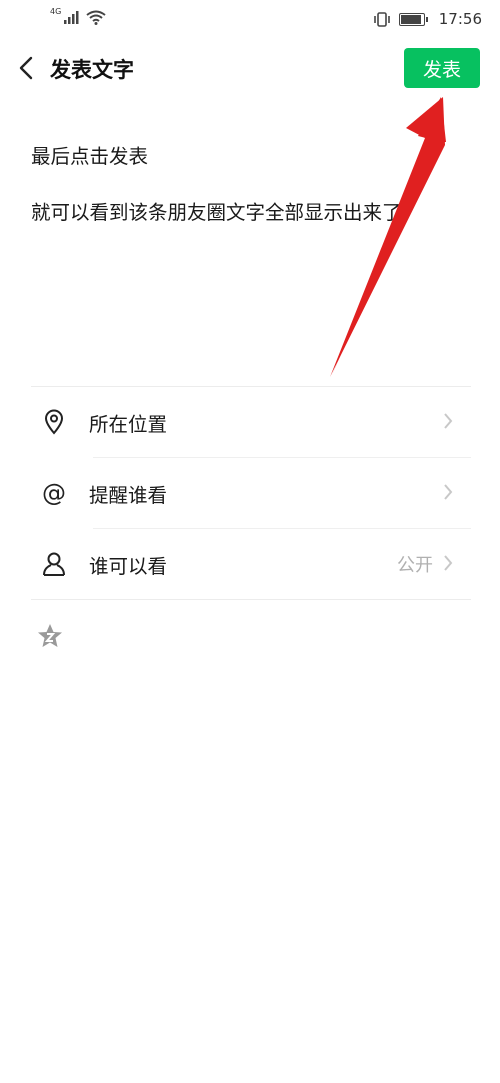 The height and width of the screenshot is (1083, 500). Describe the element at coordinates (251, 422) in the screenshot. I see `location-row: 所在位置` at that location.